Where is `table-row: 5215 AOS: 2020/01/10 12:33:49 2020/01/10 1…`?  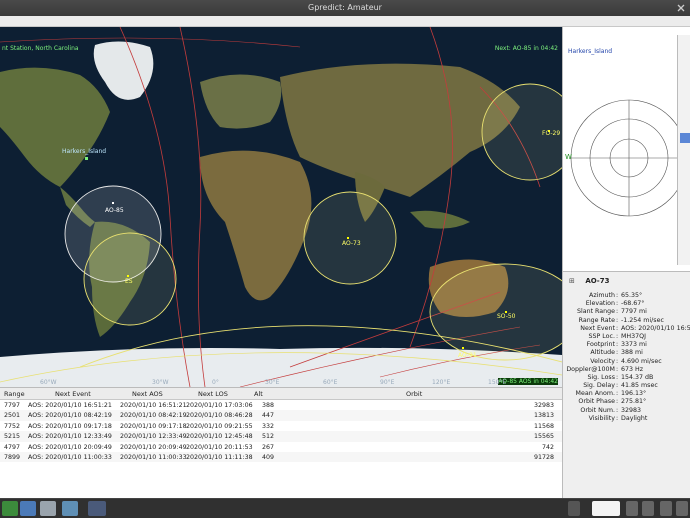 table-row: 5215 AOS: 2020/01/10 12:33:49 2020/01/10 1… is located at coordinates (281, 436).